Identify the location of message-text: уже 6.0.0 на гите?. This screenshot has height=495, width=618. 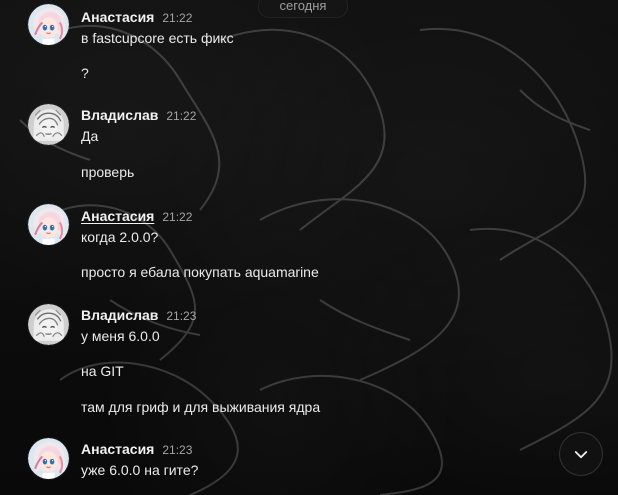
(140, 470).